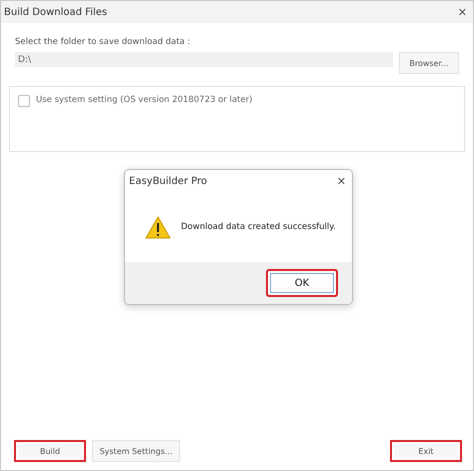 This screenshot has height=471, width=474. What do you see at coordinates (204, 59) in the screenshot?
I see `path-field: D:\` at bounding box center [204, 59].